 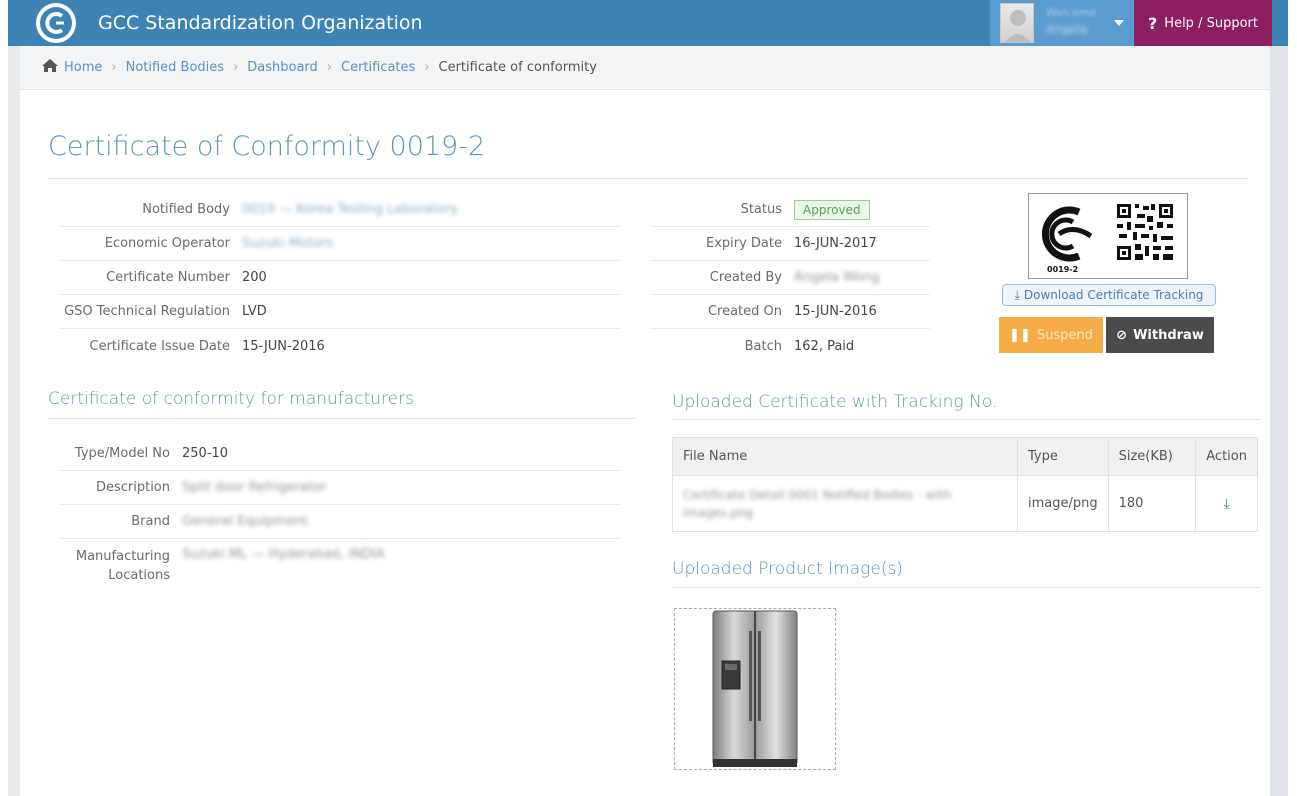 I want to click on breadcrumb-dashboard: Dashboard, so click(x=282, y=67).